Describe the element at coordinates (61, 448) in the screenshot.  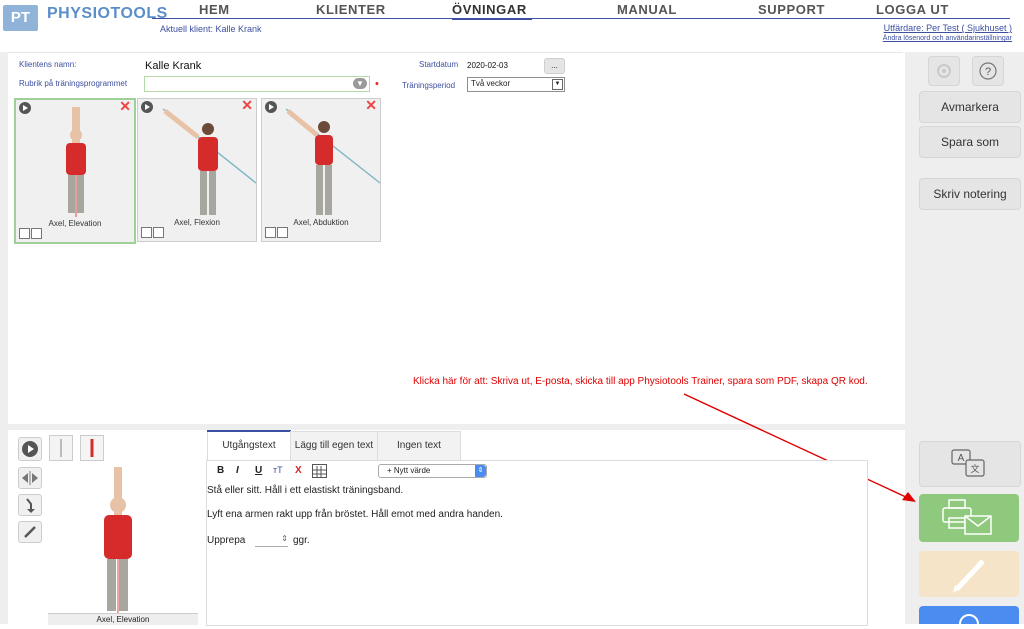
I see `thumbnail-start-icon` at that location.